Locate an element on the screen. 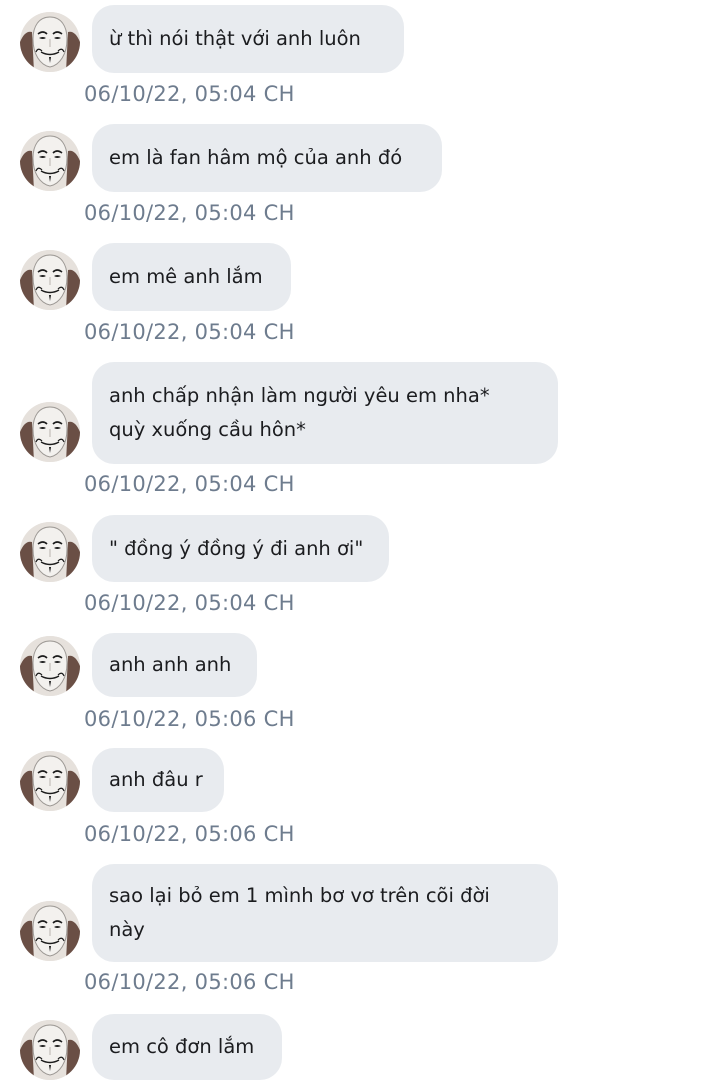 The height and width of the screenshot is (1088, 720). message-text: em mê anh lắm is located at coordinates (186, 276).